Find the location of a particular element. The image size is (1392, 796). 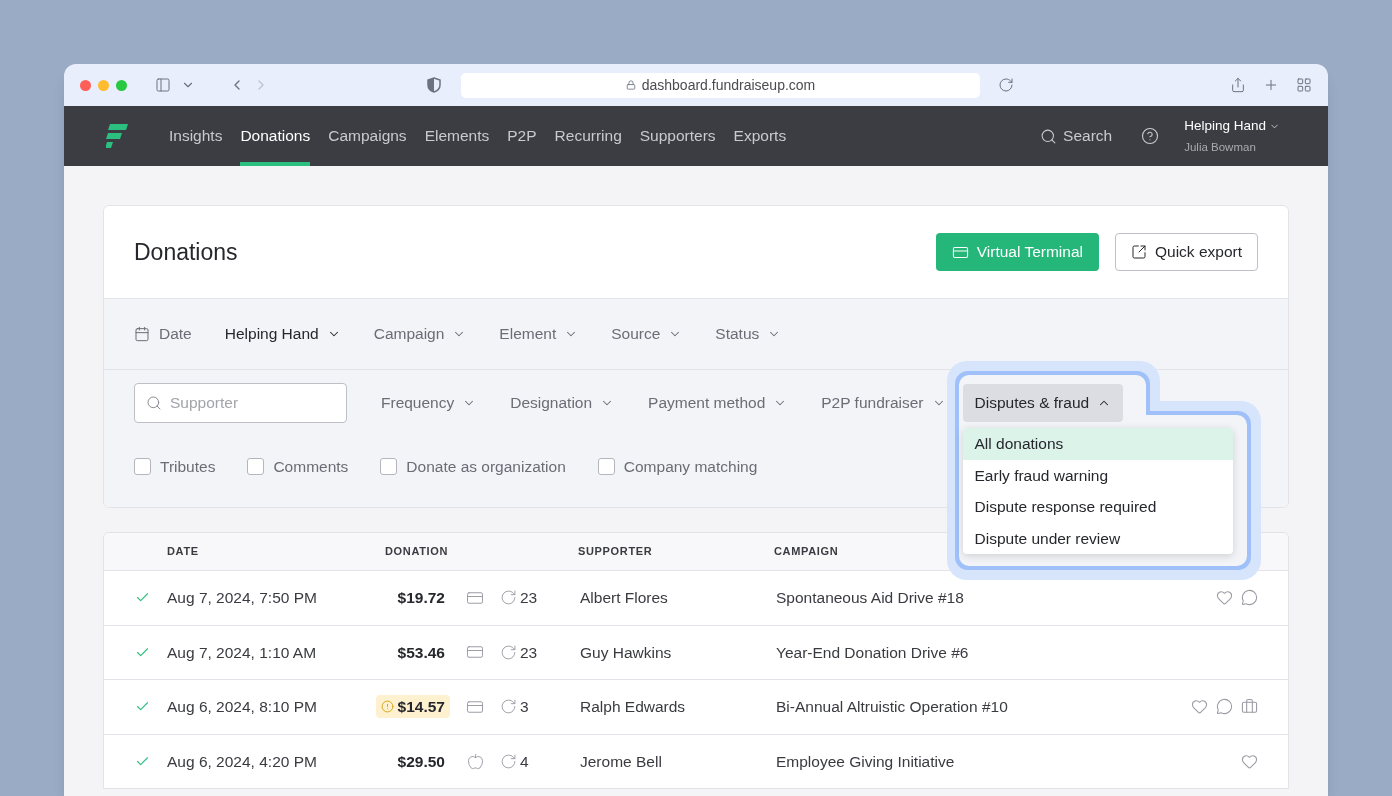

filter-dropdown: Status is located at coordinates (748, 334).